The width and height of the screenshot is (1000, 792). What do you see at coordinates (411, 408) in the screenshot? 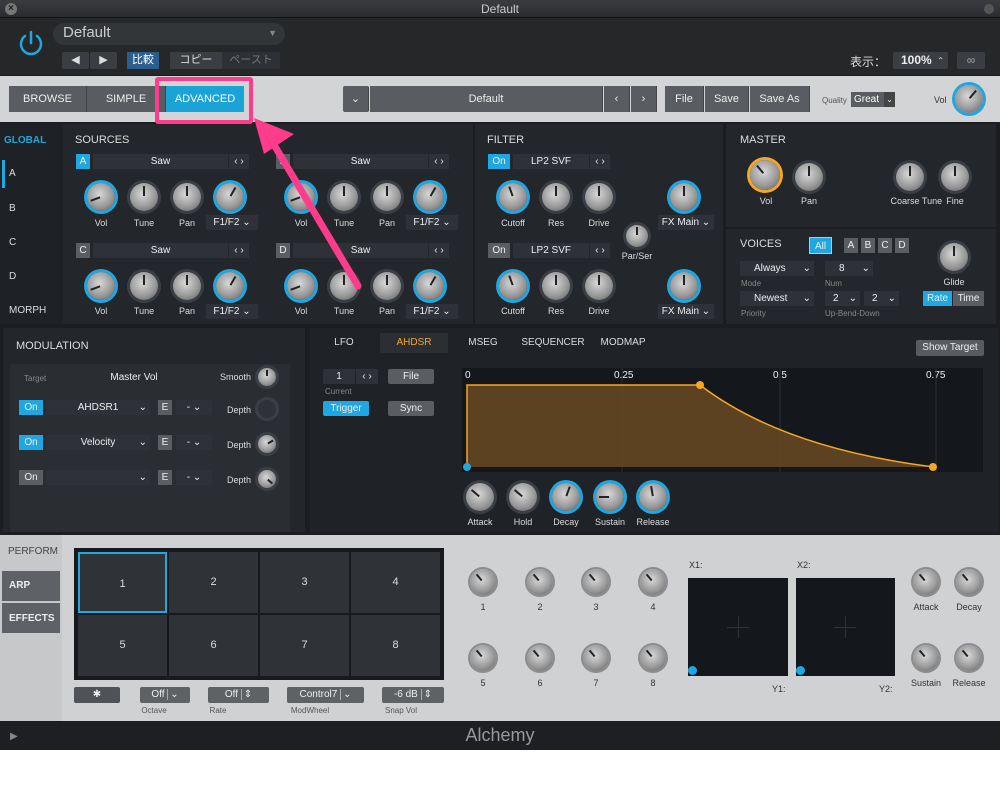
I see `sync-button: Sync` at bounding box center [411, 408].